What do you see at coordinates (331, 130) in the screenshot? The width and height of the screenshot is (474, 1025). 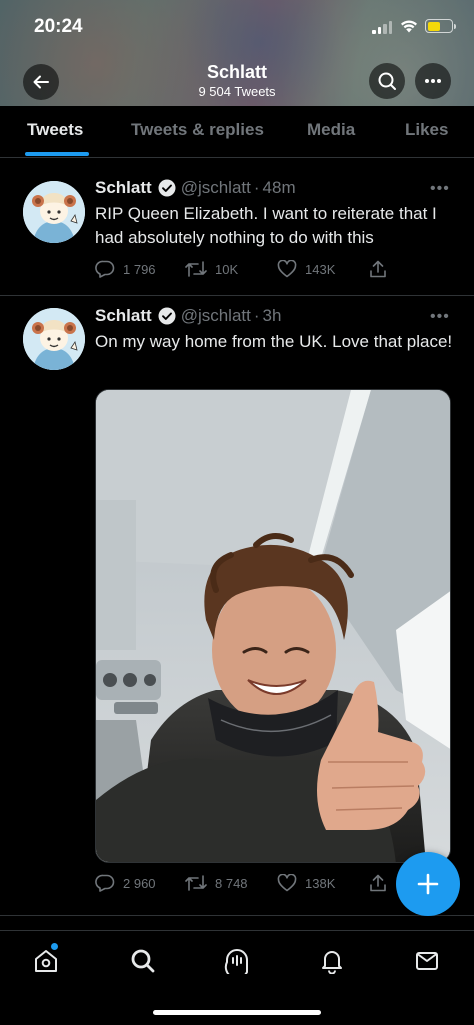 I see `tab-media: Media` at bounding box center [331, 130].